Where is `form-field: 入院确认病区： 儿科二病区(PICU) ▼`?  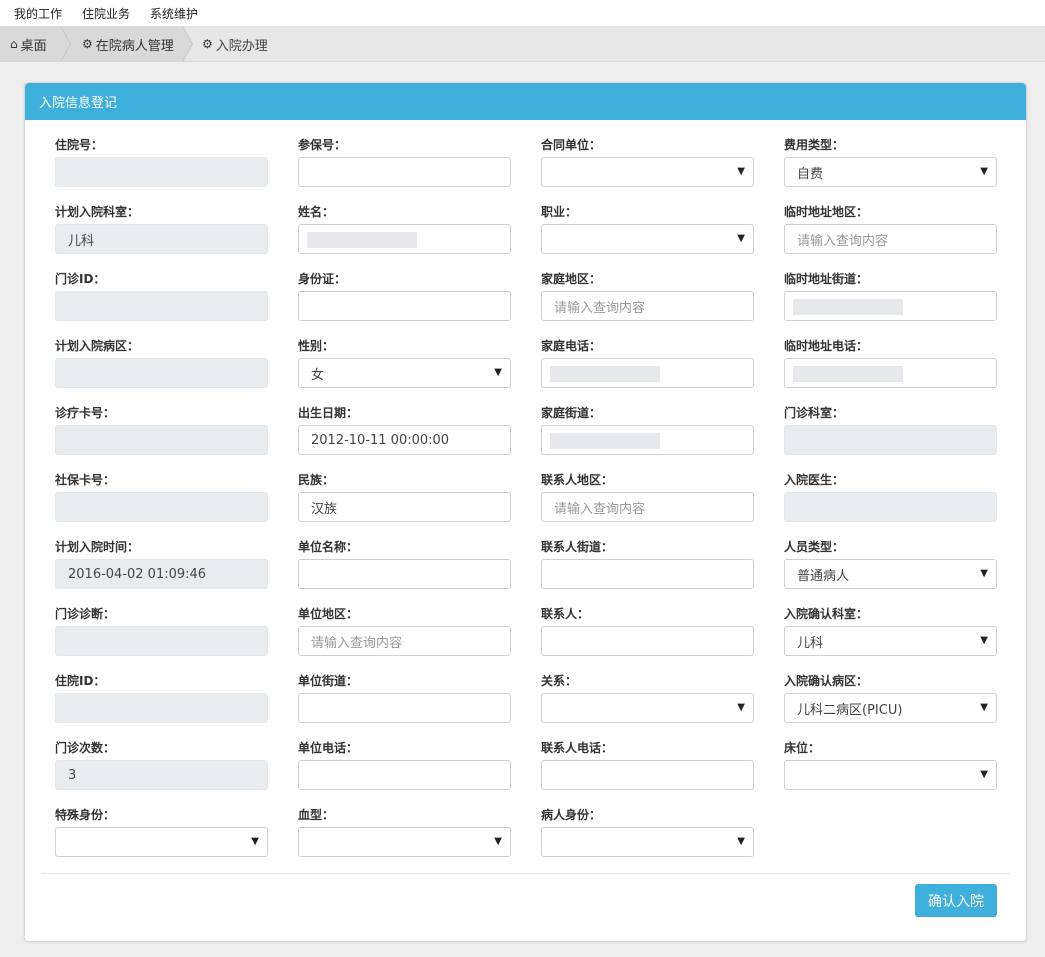 form-field: 入院确认病区： 儿科二病区(PICU) ▼ is located at coordinates (890, 698).